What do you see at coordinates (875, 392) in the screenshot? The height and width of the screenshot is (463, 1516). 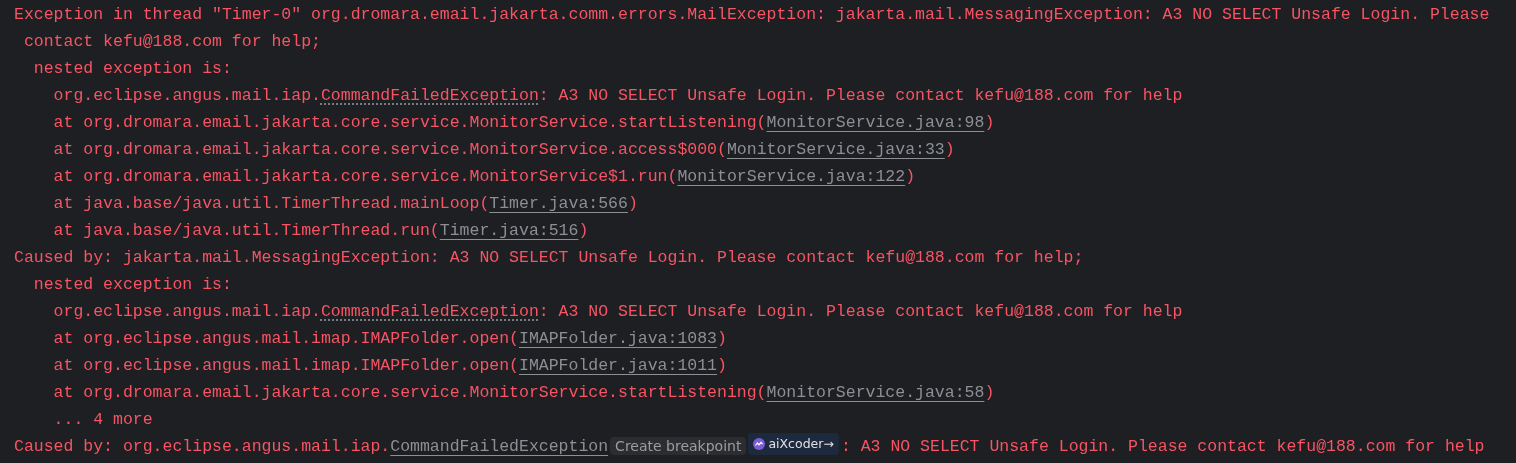 I see `source-link: MonitorService.java:58` at bounding box center [875, 392].